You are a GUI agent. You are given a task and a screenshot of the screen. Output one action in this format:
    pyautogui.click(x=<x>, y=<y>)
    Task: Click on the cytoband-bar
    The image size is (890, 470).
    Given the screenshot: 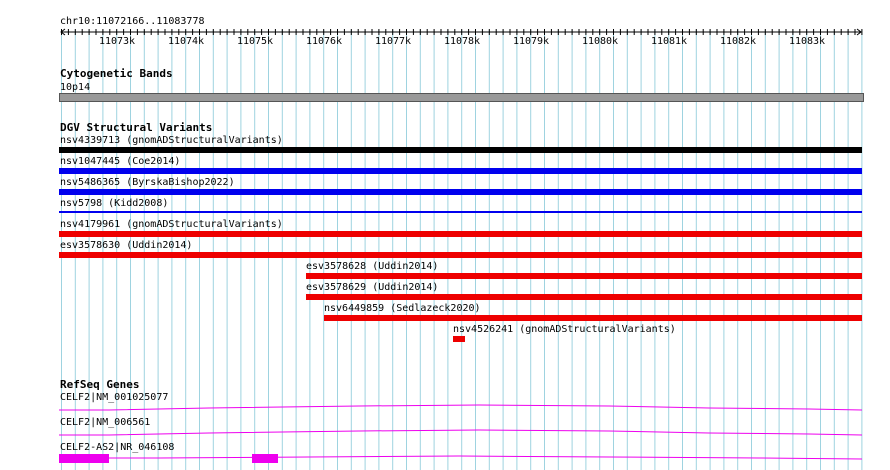 What is the action you would take?
    pyautogui.click(x=461, y=97)
    